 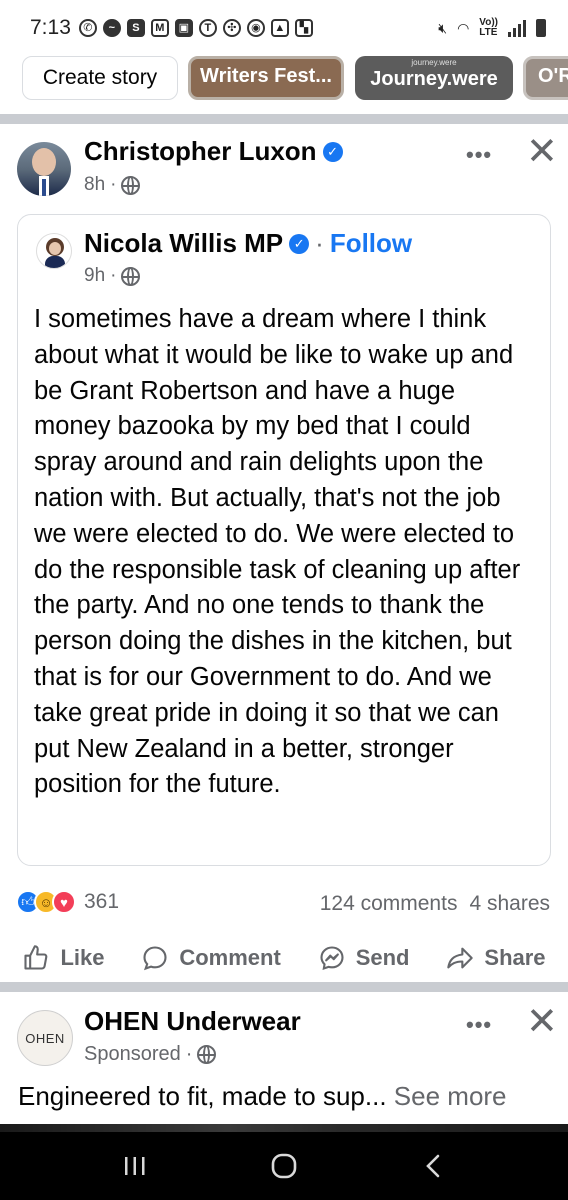 What do you see at coordinates (132, 1054) in the screenshot?
I see `sponsored-label: Sponsored` at bounding box center [132, 1054].